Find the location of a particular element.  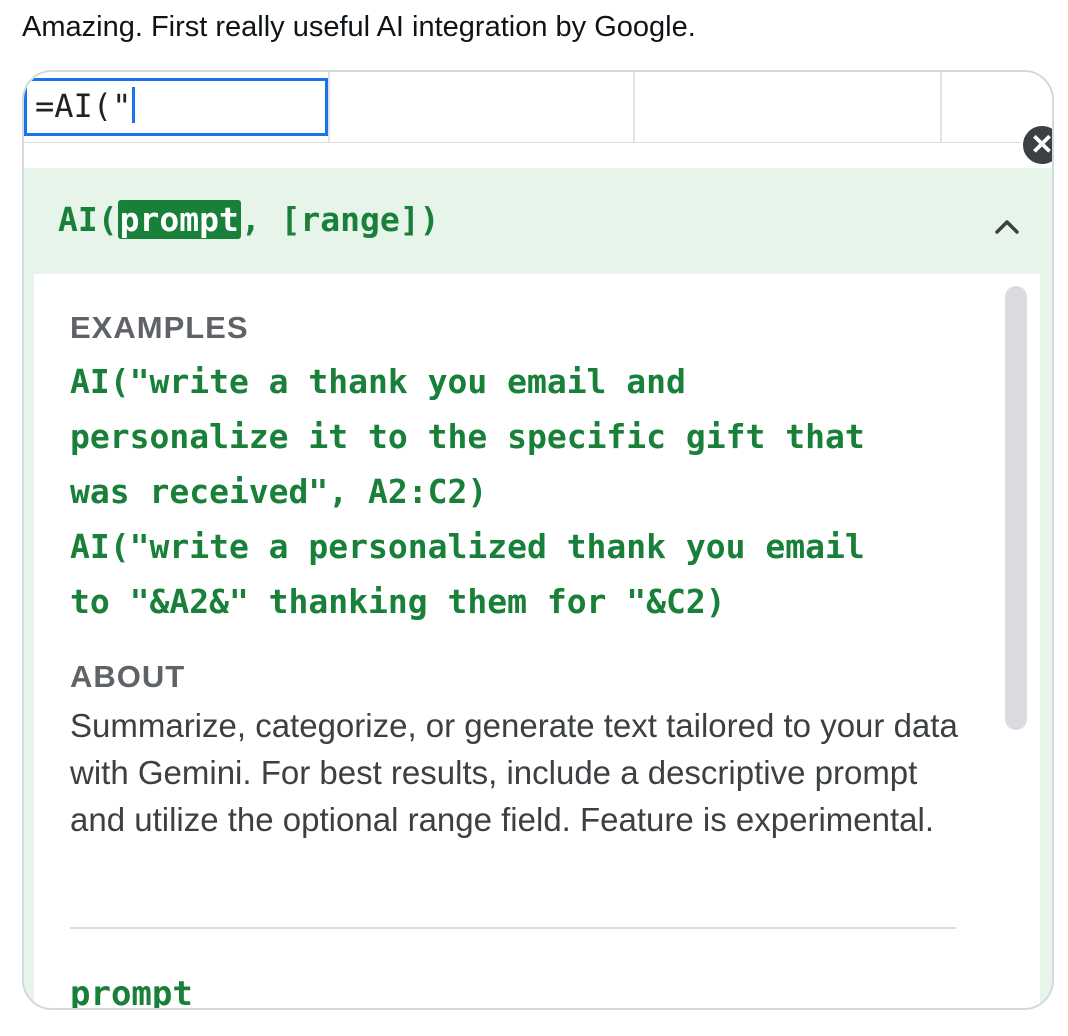

function-signature: AI(prompt, [range]) is located at coordinates (249, 219).